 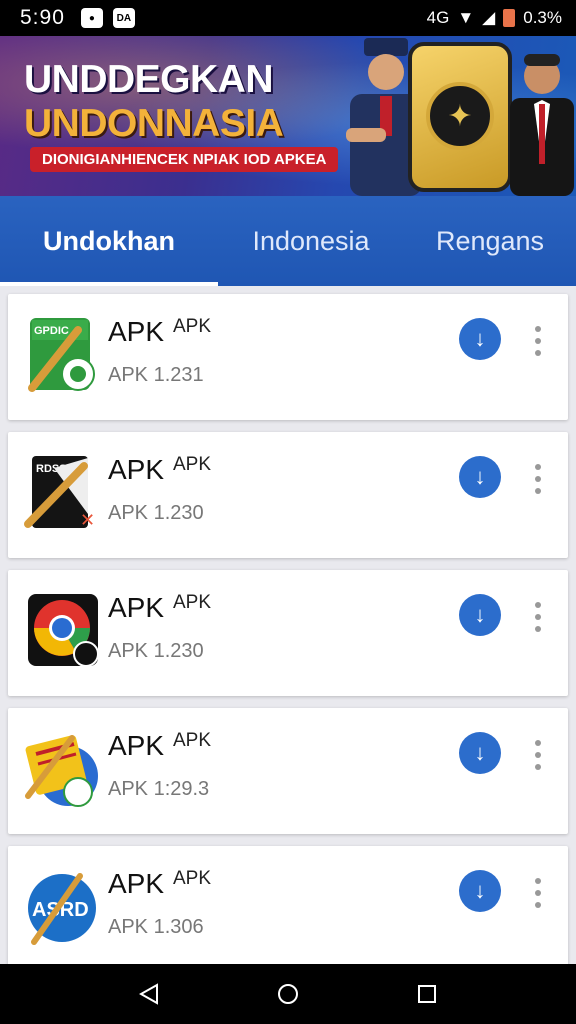 I want to click on battery-icon, so click(x=509, y=18).